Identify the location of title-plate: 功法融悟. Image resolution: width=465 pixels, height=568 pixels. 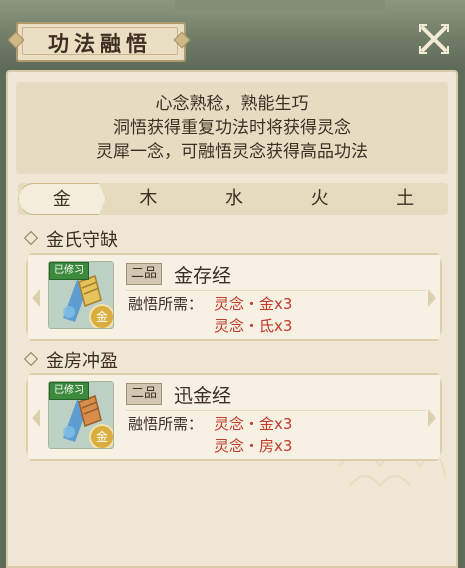
(99, 41).